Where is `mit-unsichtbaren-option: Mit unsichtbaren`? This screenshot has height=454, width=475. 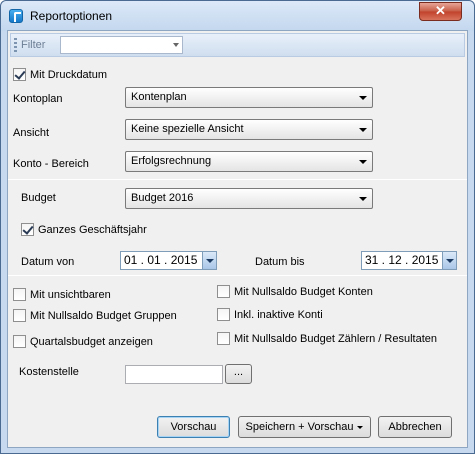 mit-unsichtbaren-option: Mit unsichtbaren is located at coordinates (62, 294).